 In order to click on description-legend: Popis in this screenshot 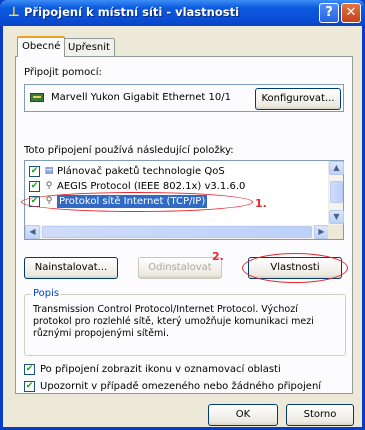, I will do `click(46, 293)`.